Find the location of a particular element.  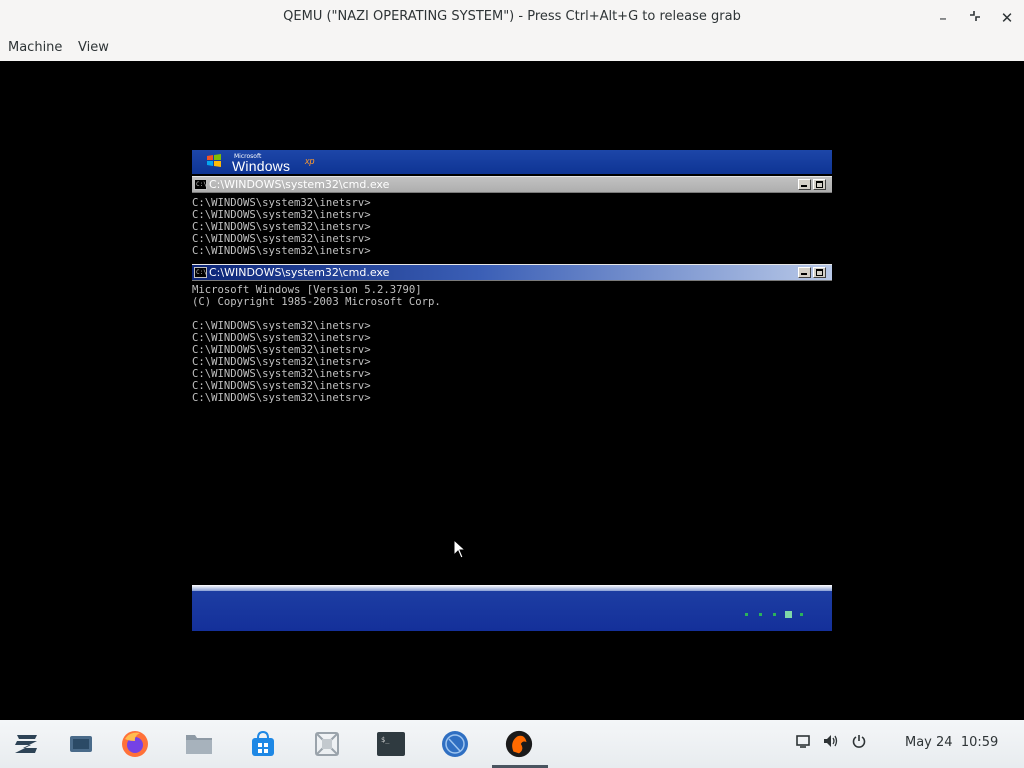

cmd-window-1-title: C:\WINDOWS\system32\cmd.exe is located at coordinates (299, 184).